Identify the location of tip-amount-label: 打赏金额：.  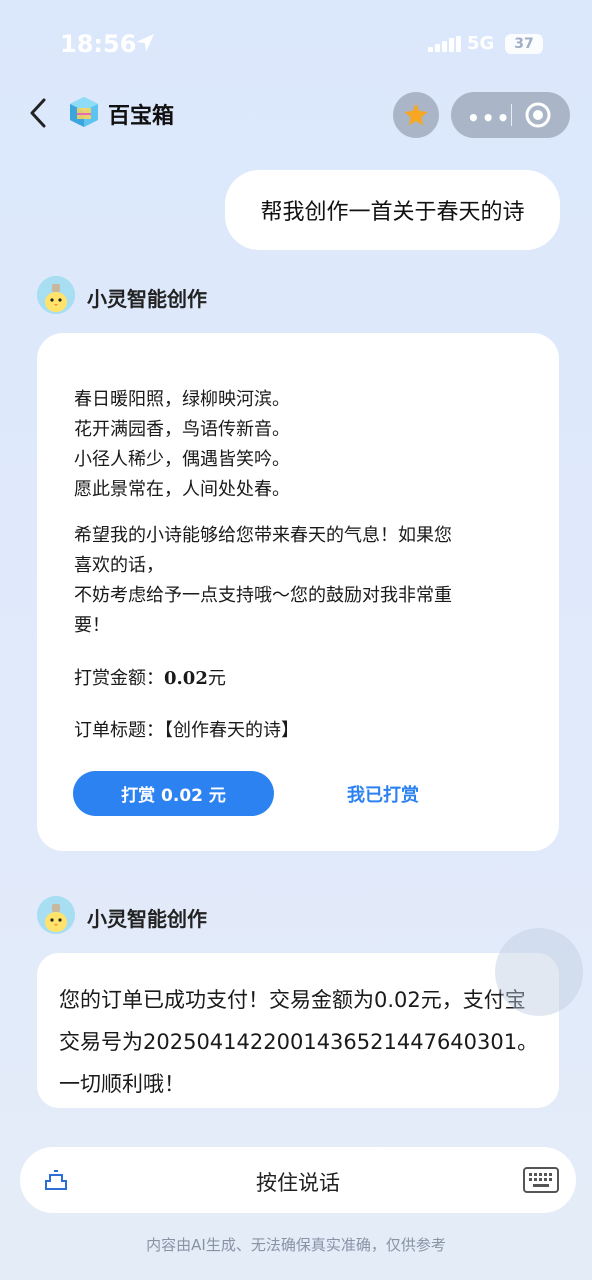
(119, 678).